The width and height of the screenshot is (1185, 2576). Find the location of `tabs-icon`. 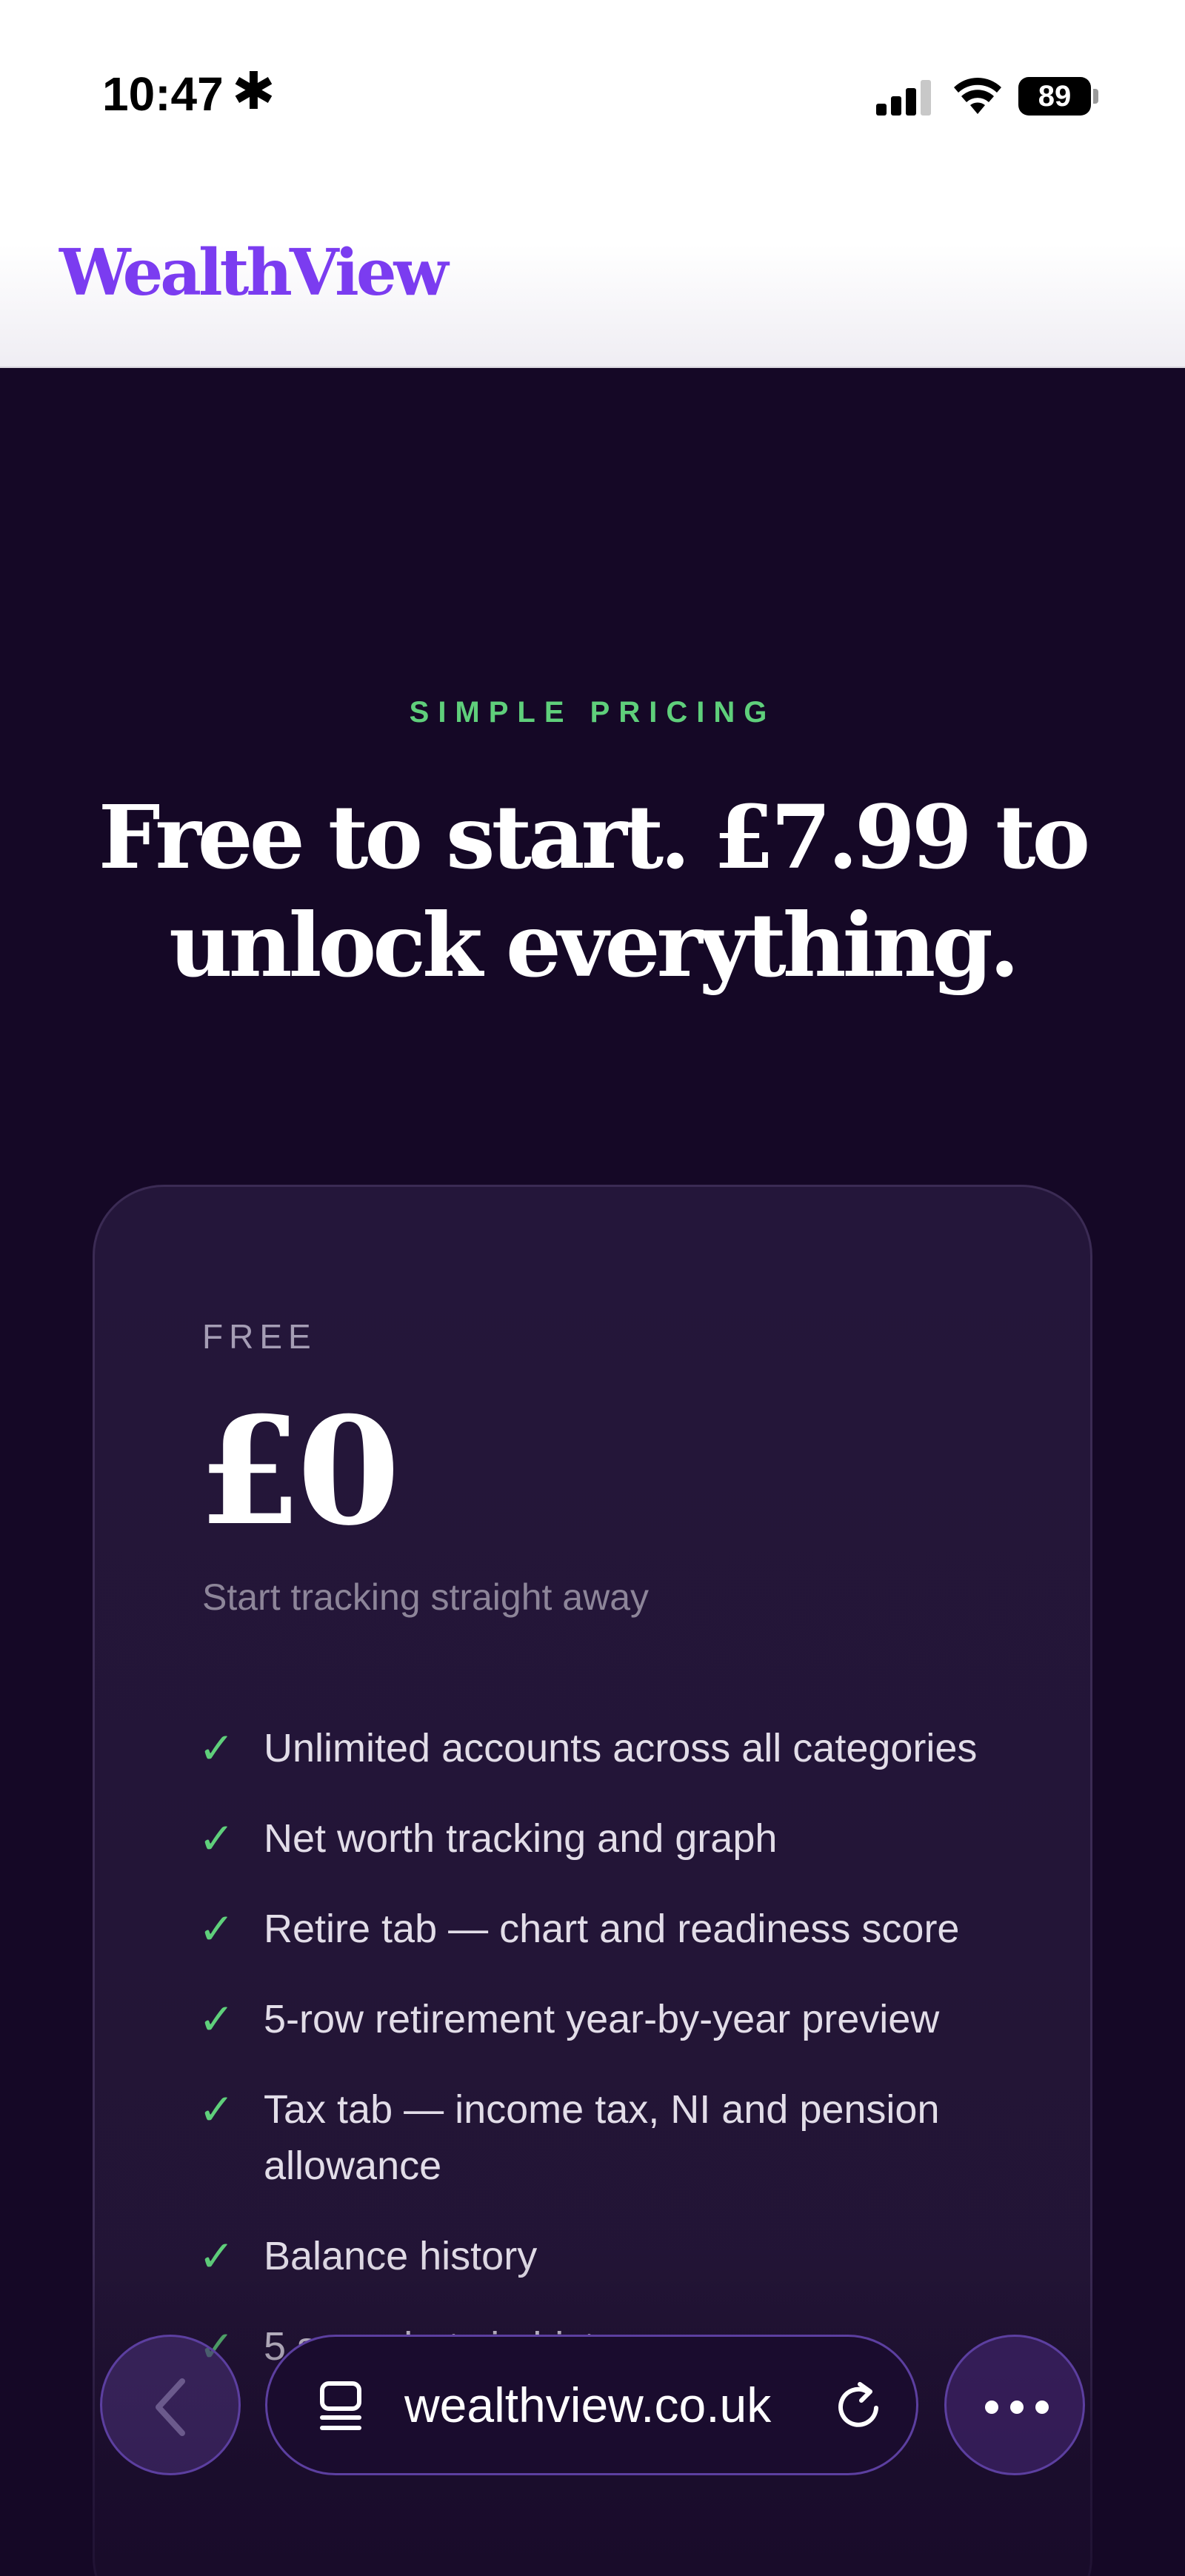

tabs-icon is located at coordinates (341, 2405).